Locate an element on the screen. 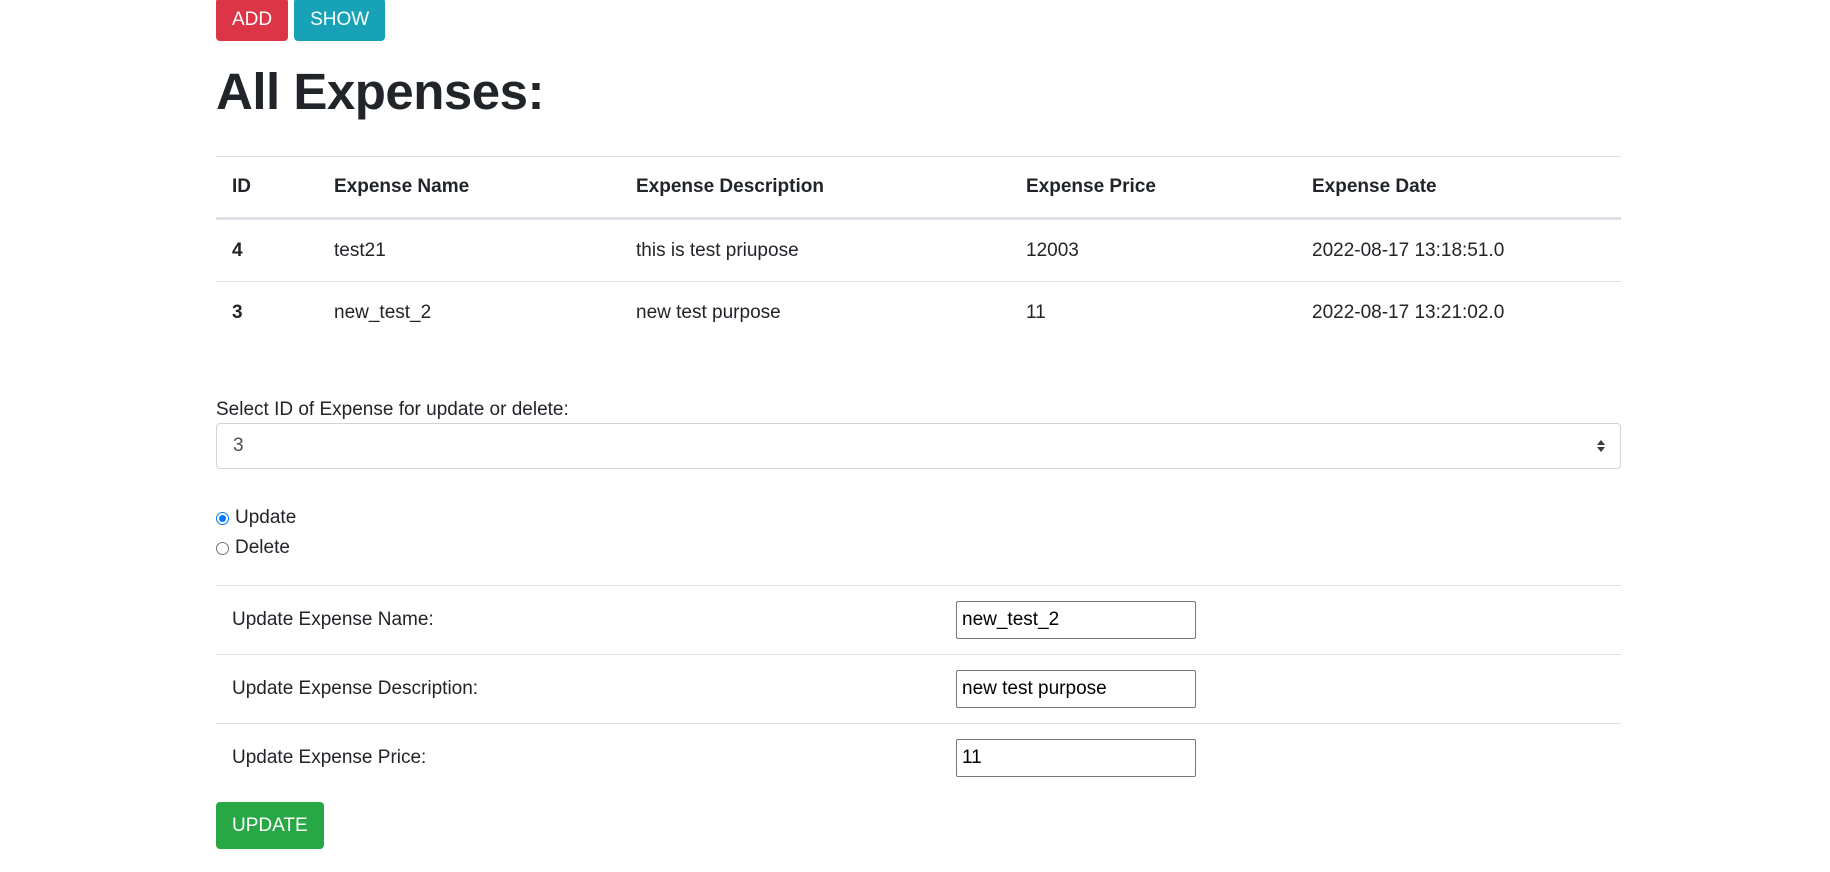  form-row-name: Update Expense Name: is located at coordinates (918, 620).